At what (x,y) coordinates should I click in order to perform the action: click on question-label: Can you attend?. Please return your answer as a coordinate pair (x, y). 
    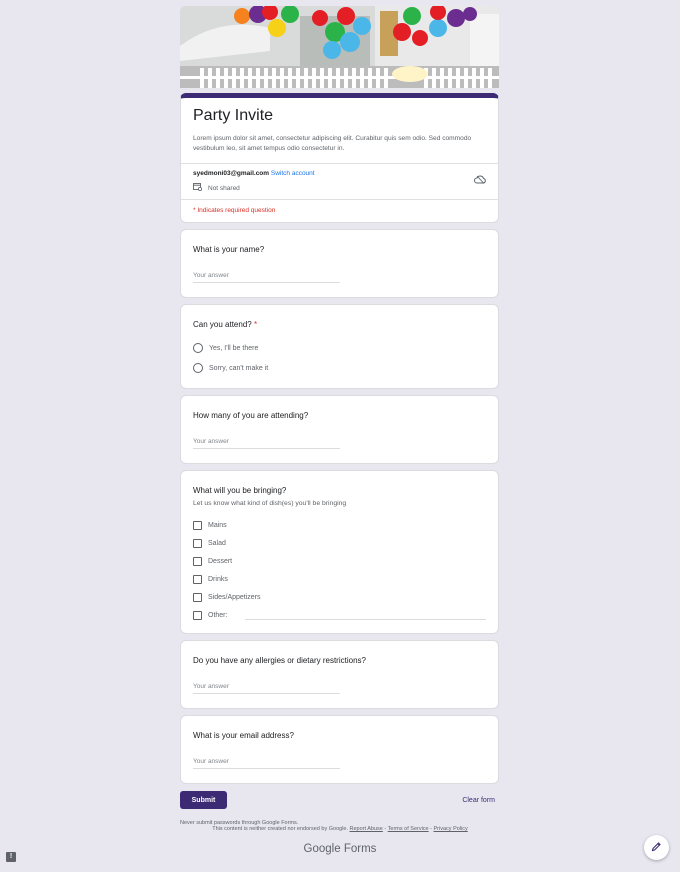
    Looking at the image, I should click on (222, 324).